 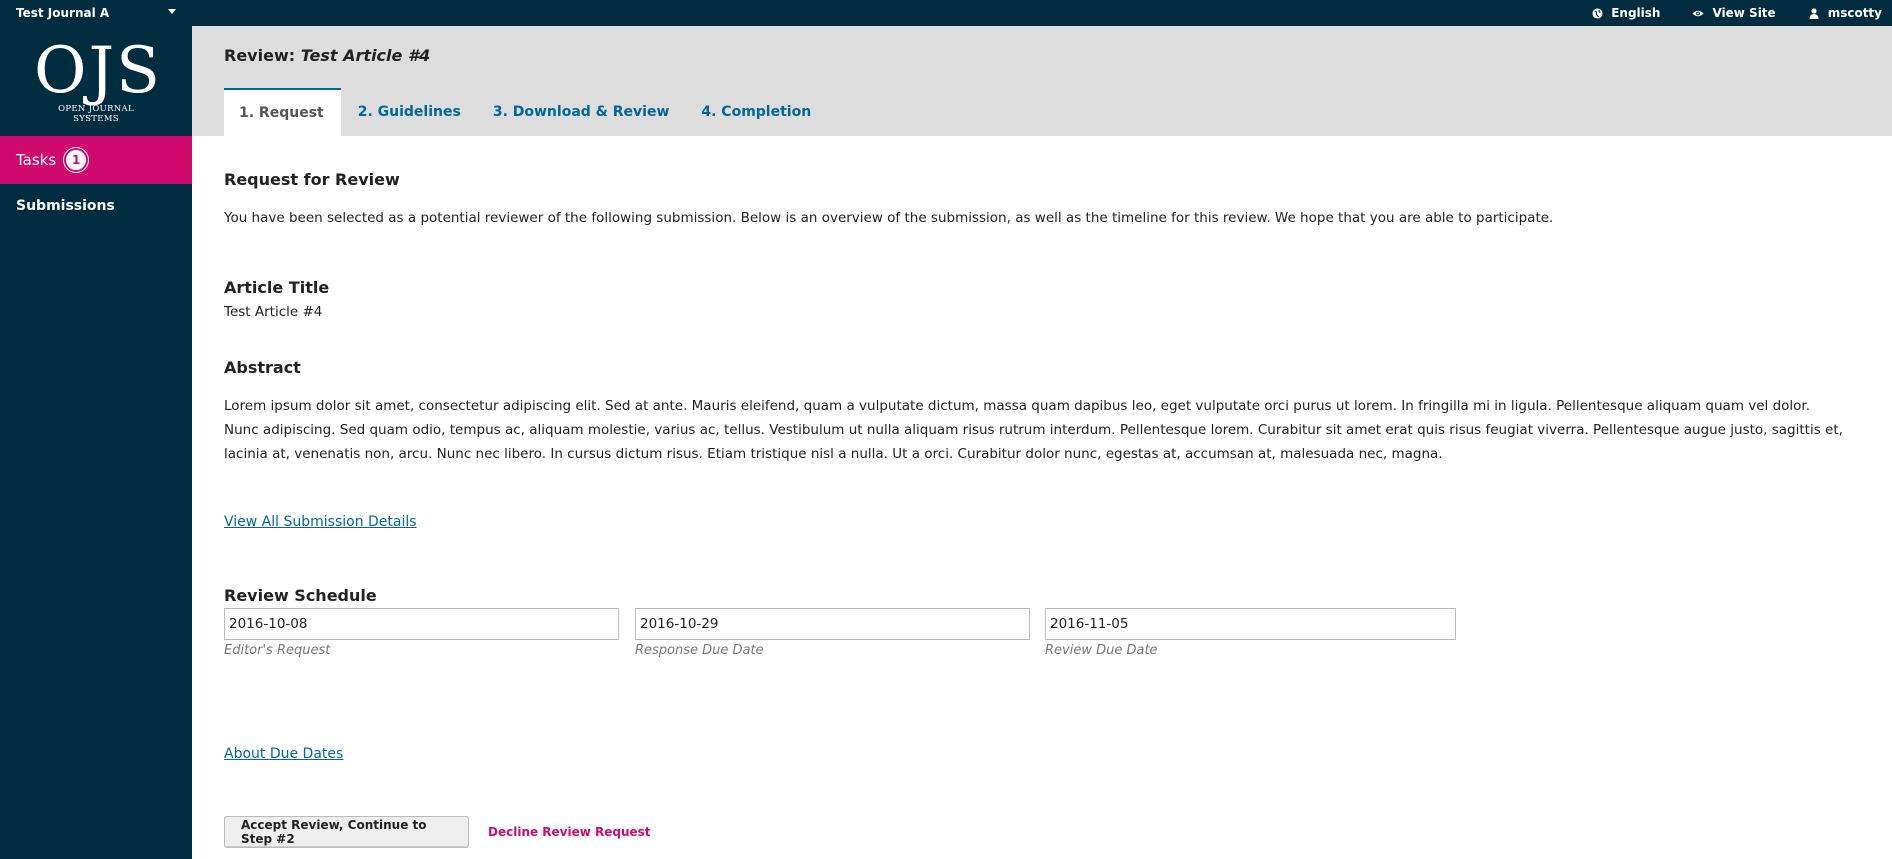 I want to click on eye-icon, so click(x=1698, y=13).